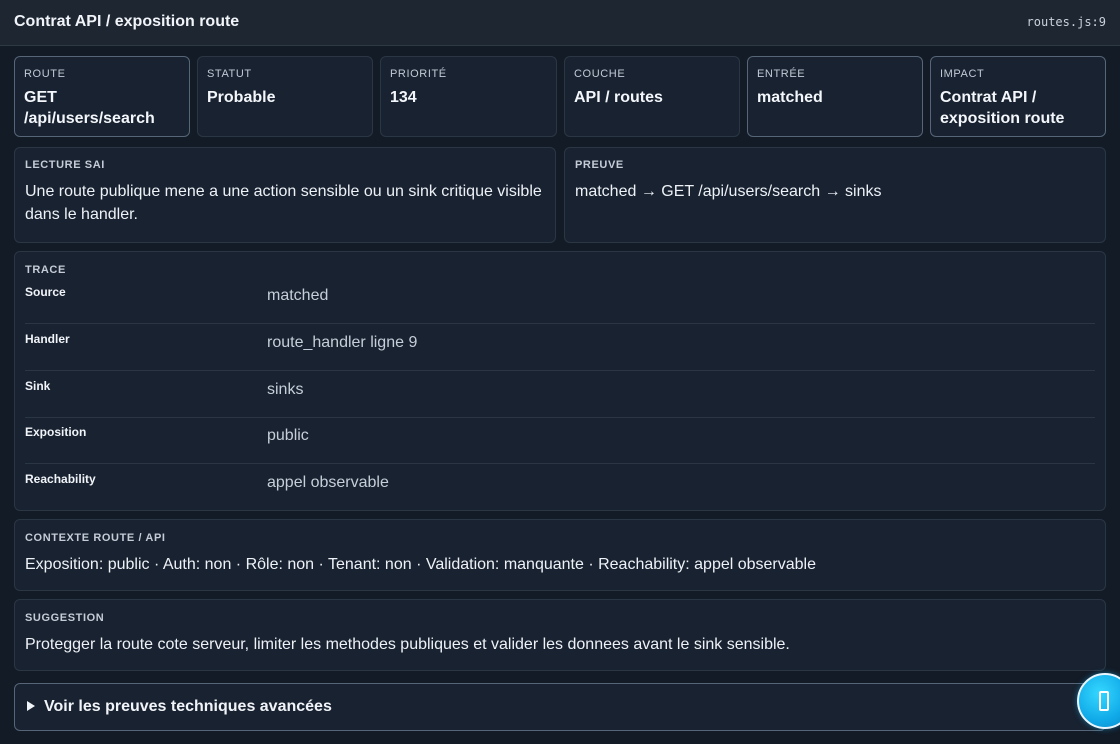 The height and width of the screenshot is (744, 1120). Describe the element at coordinates (229, 74) in the screenshot. I see `stat-label: STATUT` at that location.